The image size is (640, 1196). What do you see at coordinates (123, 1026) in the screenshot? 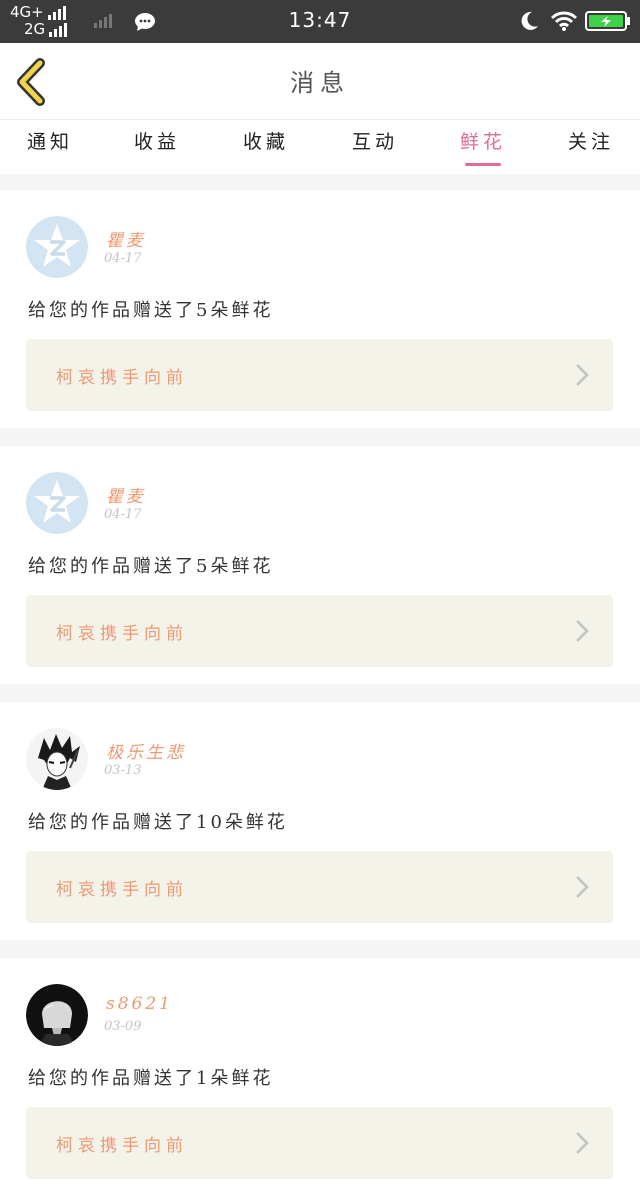
I see `timestamp: 03-09` at bounding box center [123, 1026].